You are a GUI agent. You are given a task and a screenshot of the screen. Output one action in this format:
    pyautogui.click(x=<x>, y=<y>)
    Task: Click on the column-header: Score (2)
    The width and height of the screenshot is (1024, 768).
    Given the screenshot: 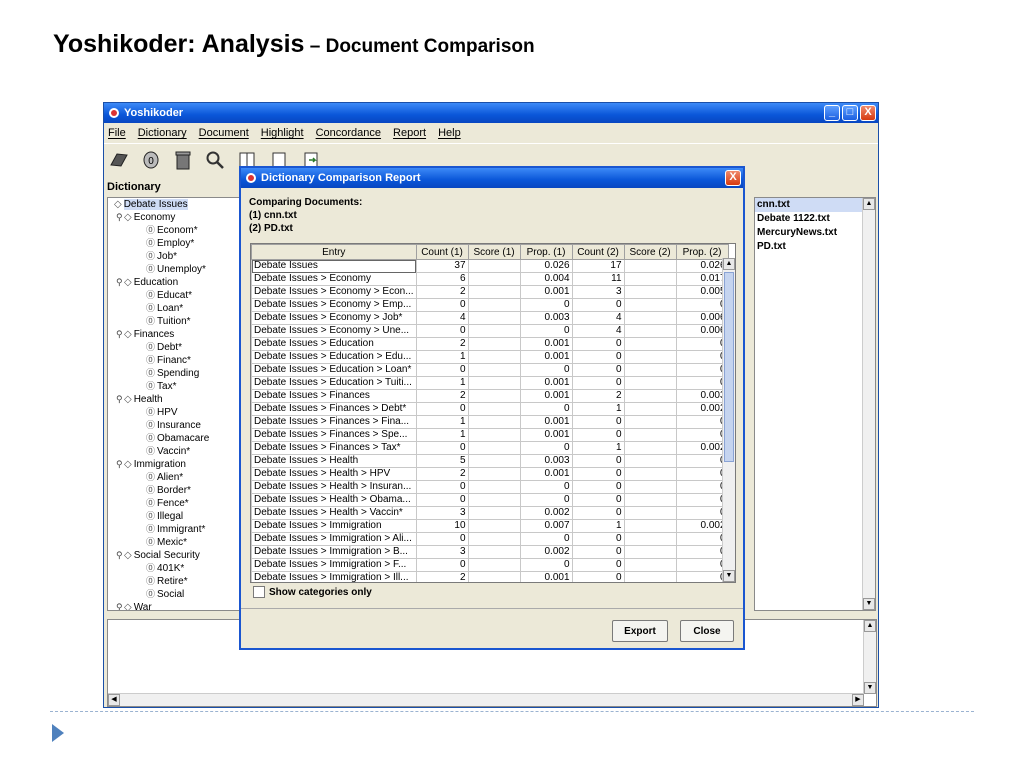 What is the action you would take?
    pyautogui.click(x=650, y=252)
    